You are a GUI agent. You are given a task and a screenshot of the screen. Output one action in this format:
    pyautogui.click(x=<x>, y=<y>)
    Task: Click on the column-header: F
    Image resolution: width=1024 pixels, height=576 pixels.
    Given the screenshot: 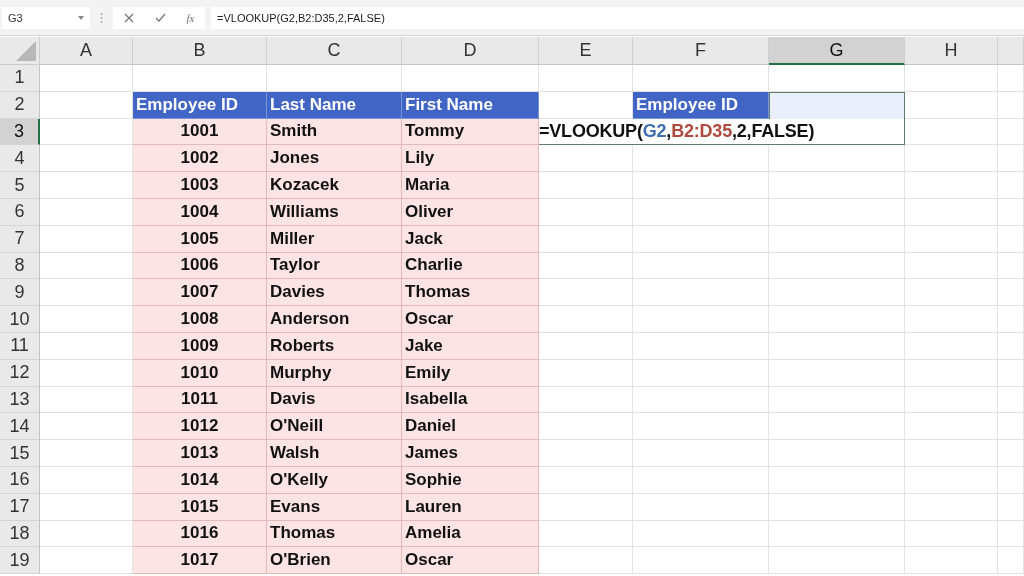 What is the action you would take?
    pyautogui.click(x=701, y=51)
    